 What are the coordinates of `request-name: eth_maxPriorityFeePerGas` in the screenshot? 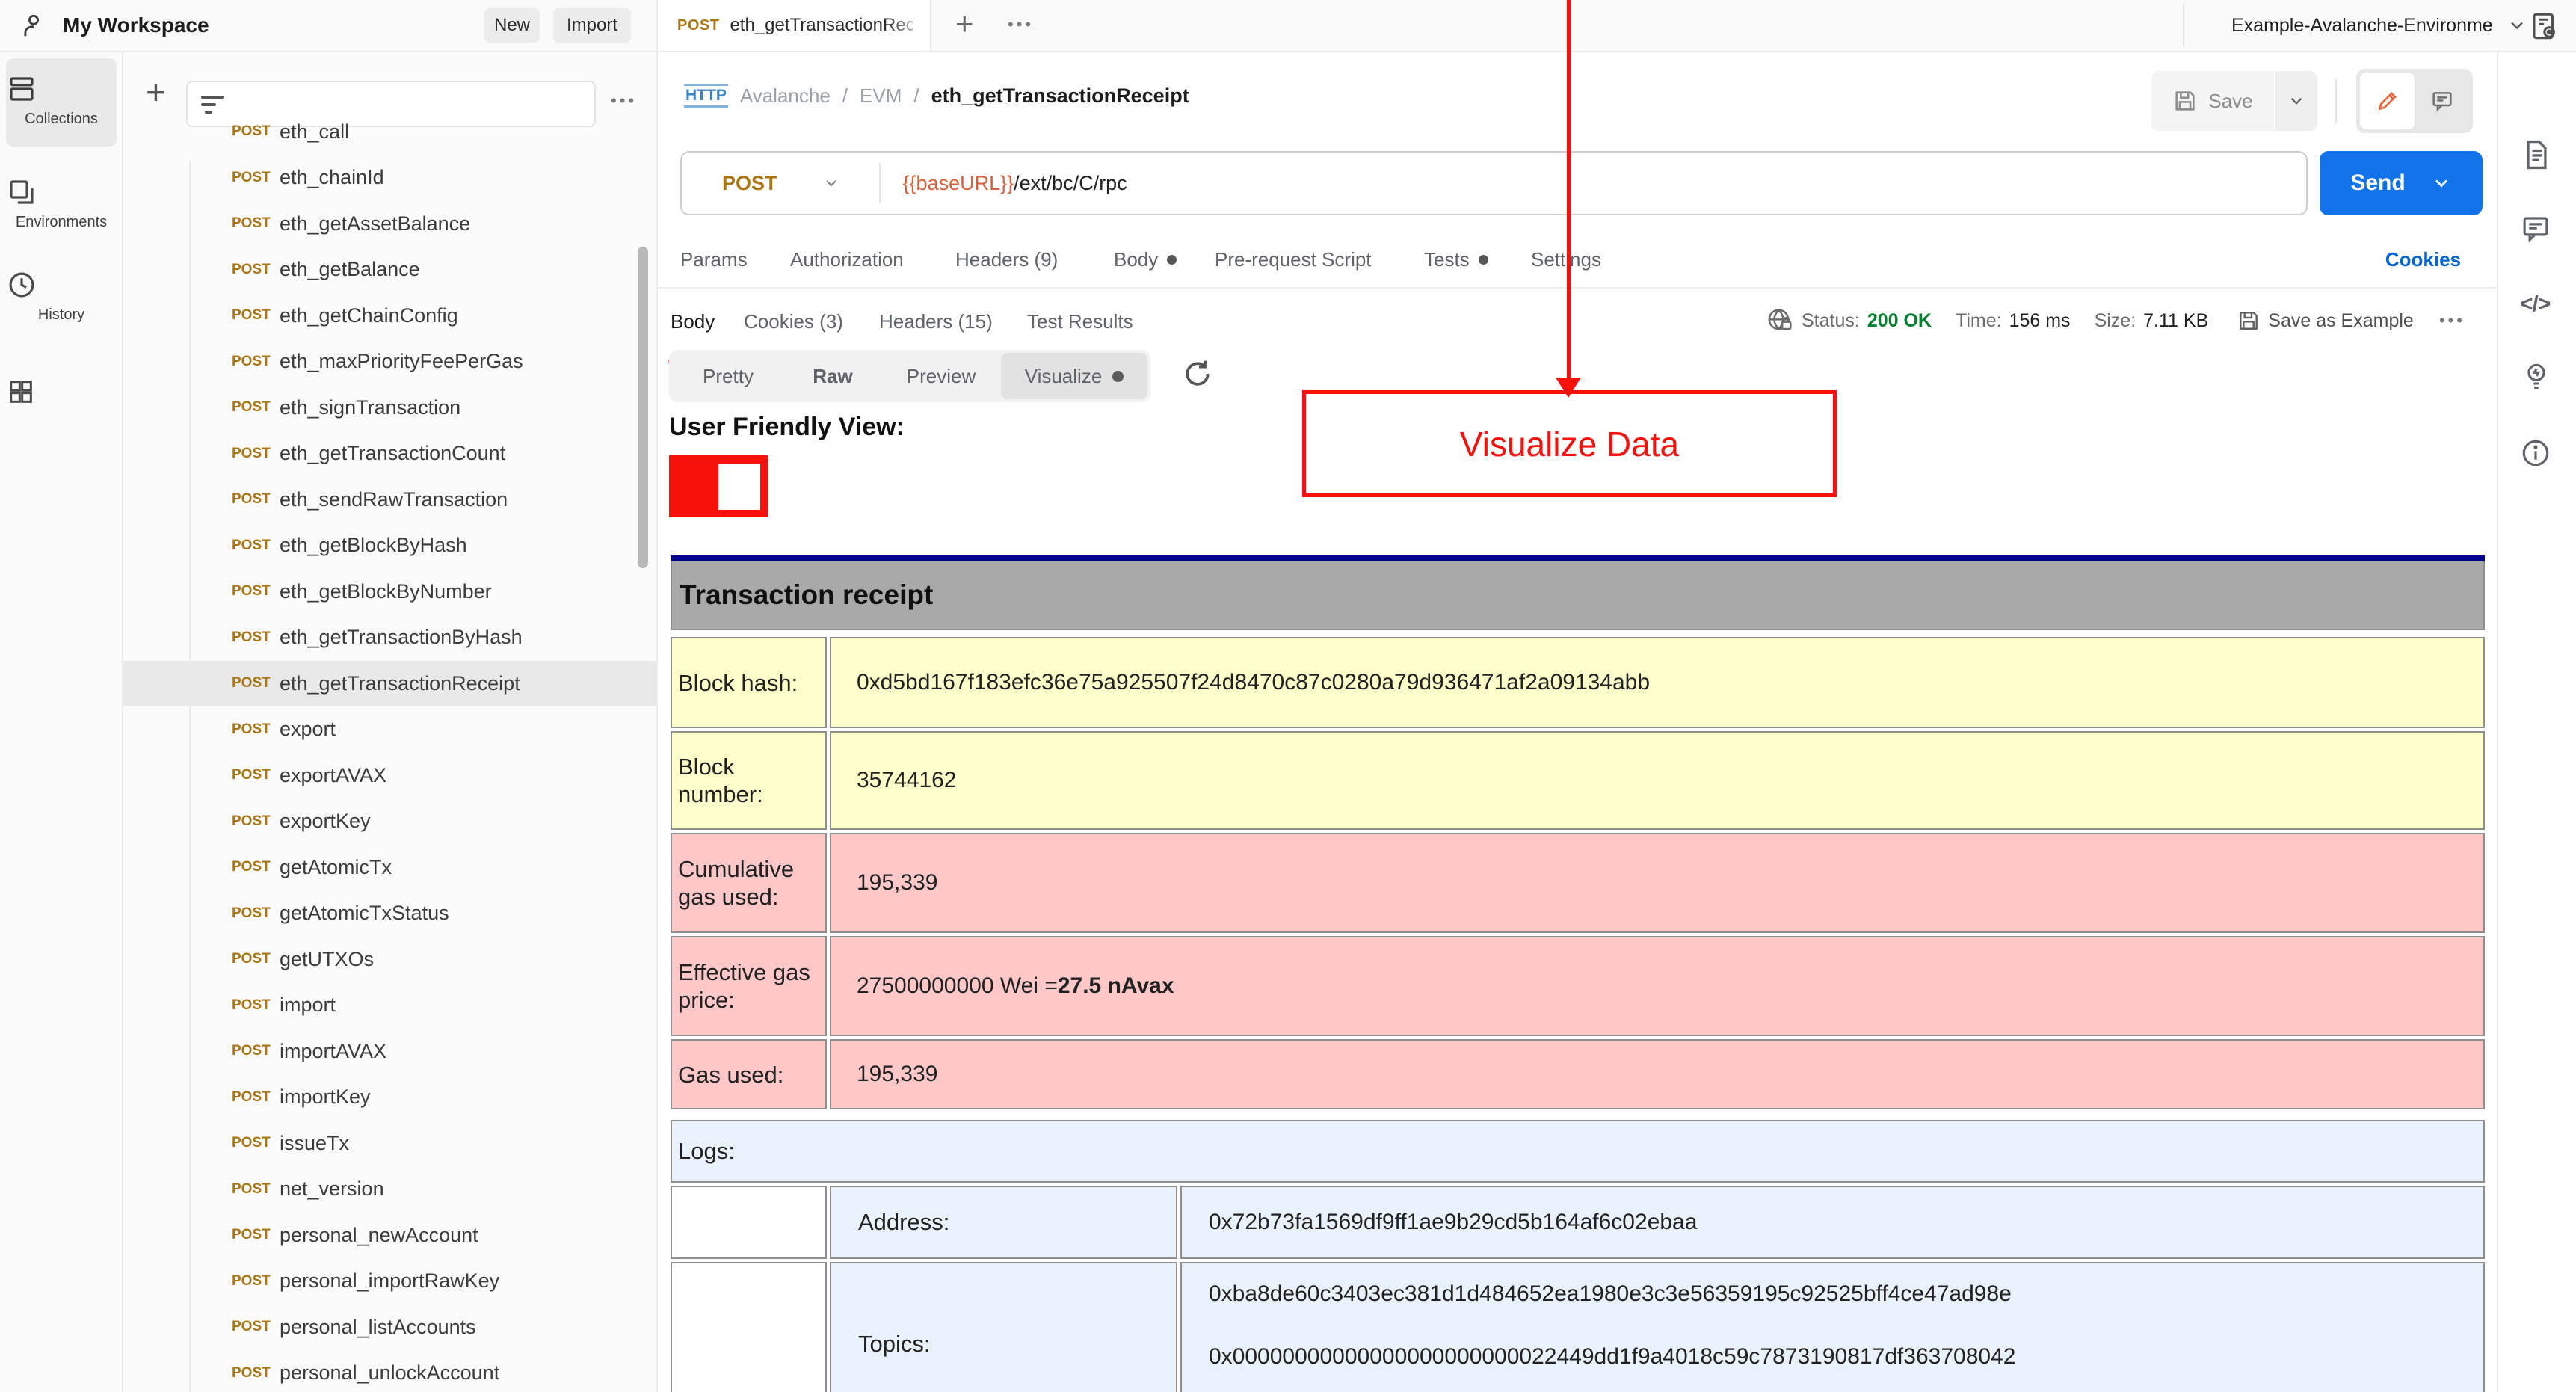 It's located at (401, 361).